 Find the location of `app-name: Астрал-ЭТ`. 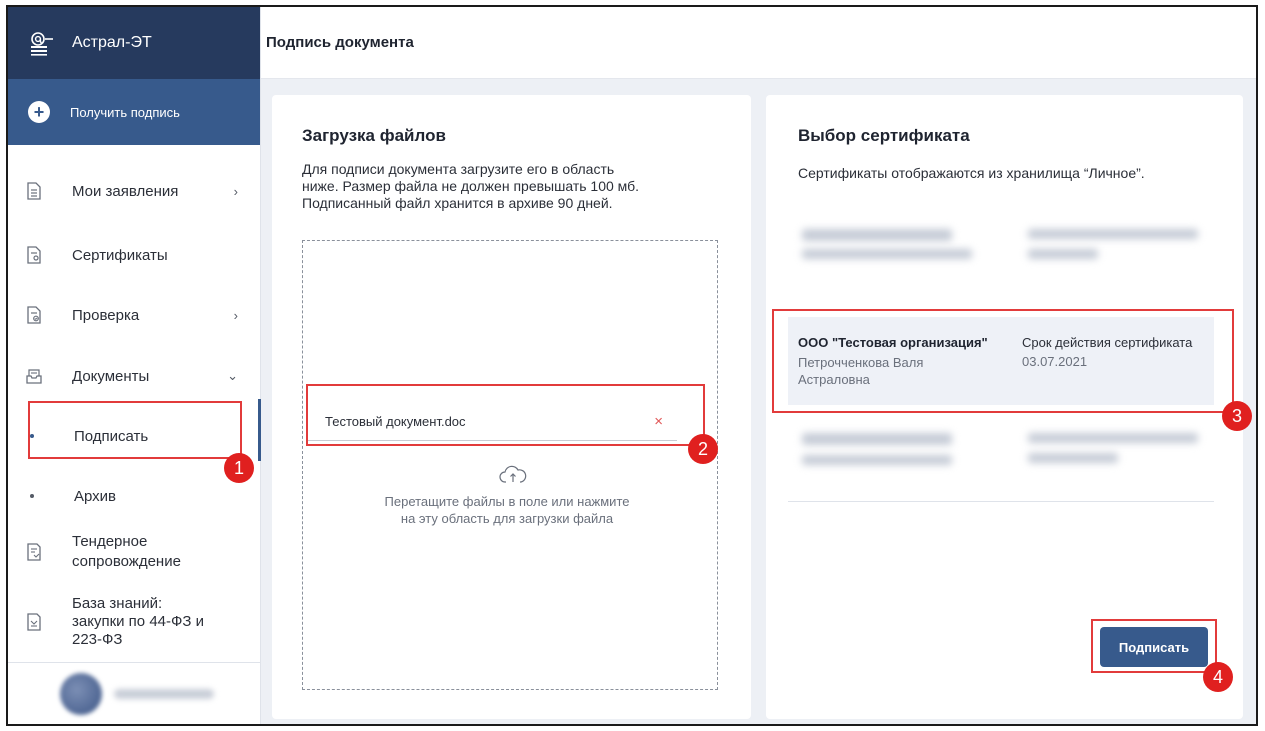

app-name: Астрал-ЭТ is located at coordinates (112, 42).